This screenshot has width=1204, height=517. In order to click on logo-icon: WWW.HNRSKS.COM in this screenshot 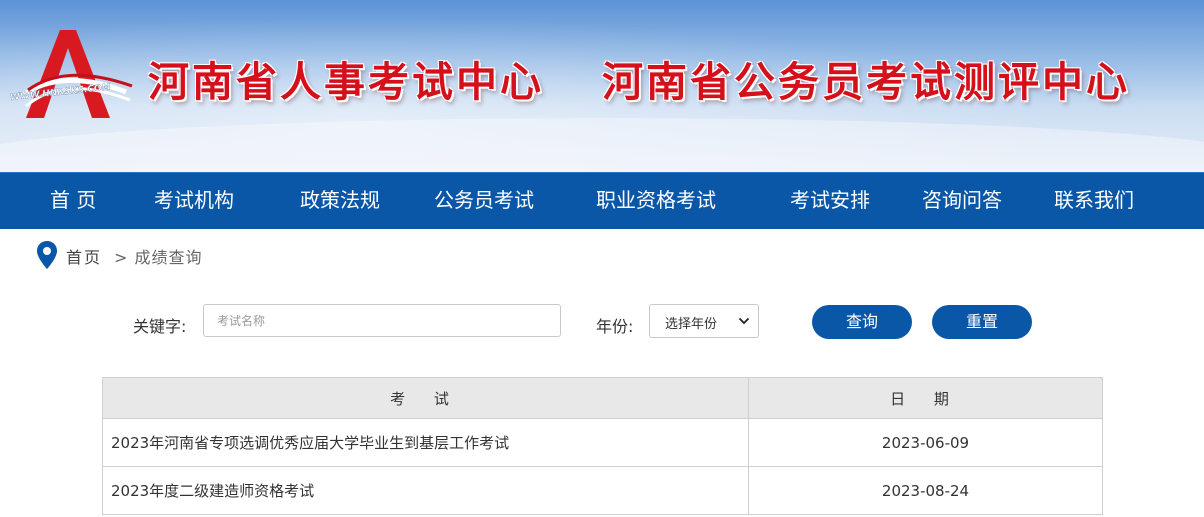, I will do `click(71, 74)`.